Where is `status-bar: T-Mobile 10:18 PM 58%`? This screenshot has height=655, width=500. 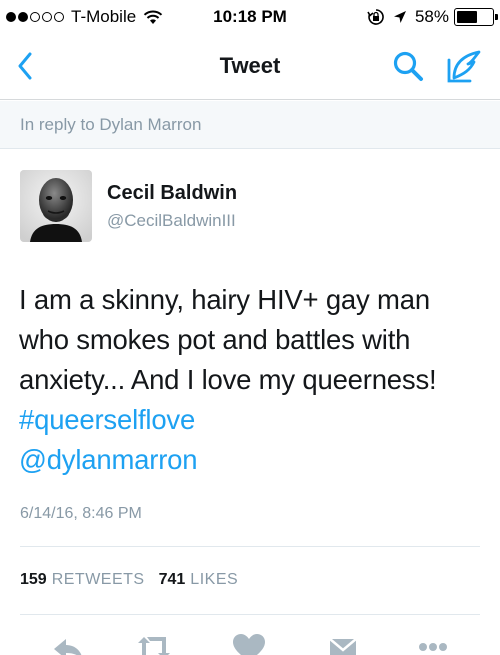
status-bar: T-Mobile 10:18 PM 58% is located at coordinates (250, 17).